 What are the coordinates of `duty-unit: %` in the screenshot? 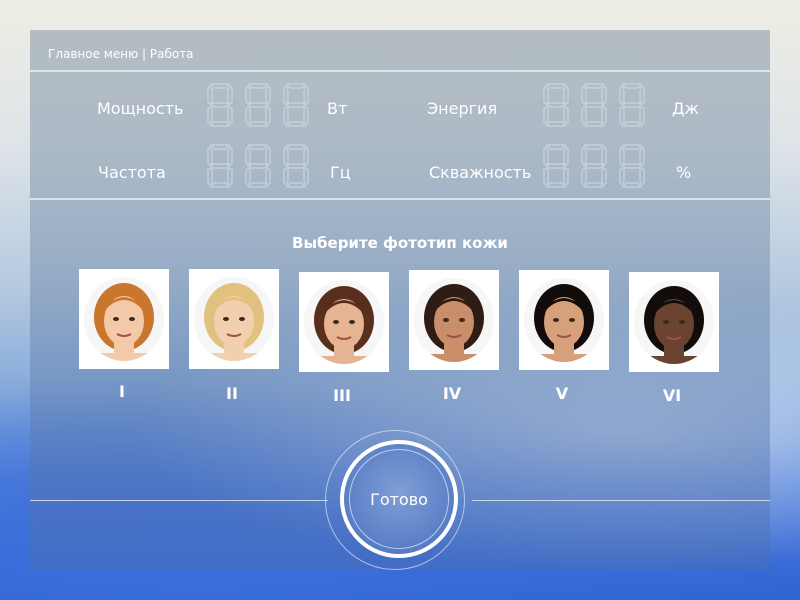 It's located at (684, 172).